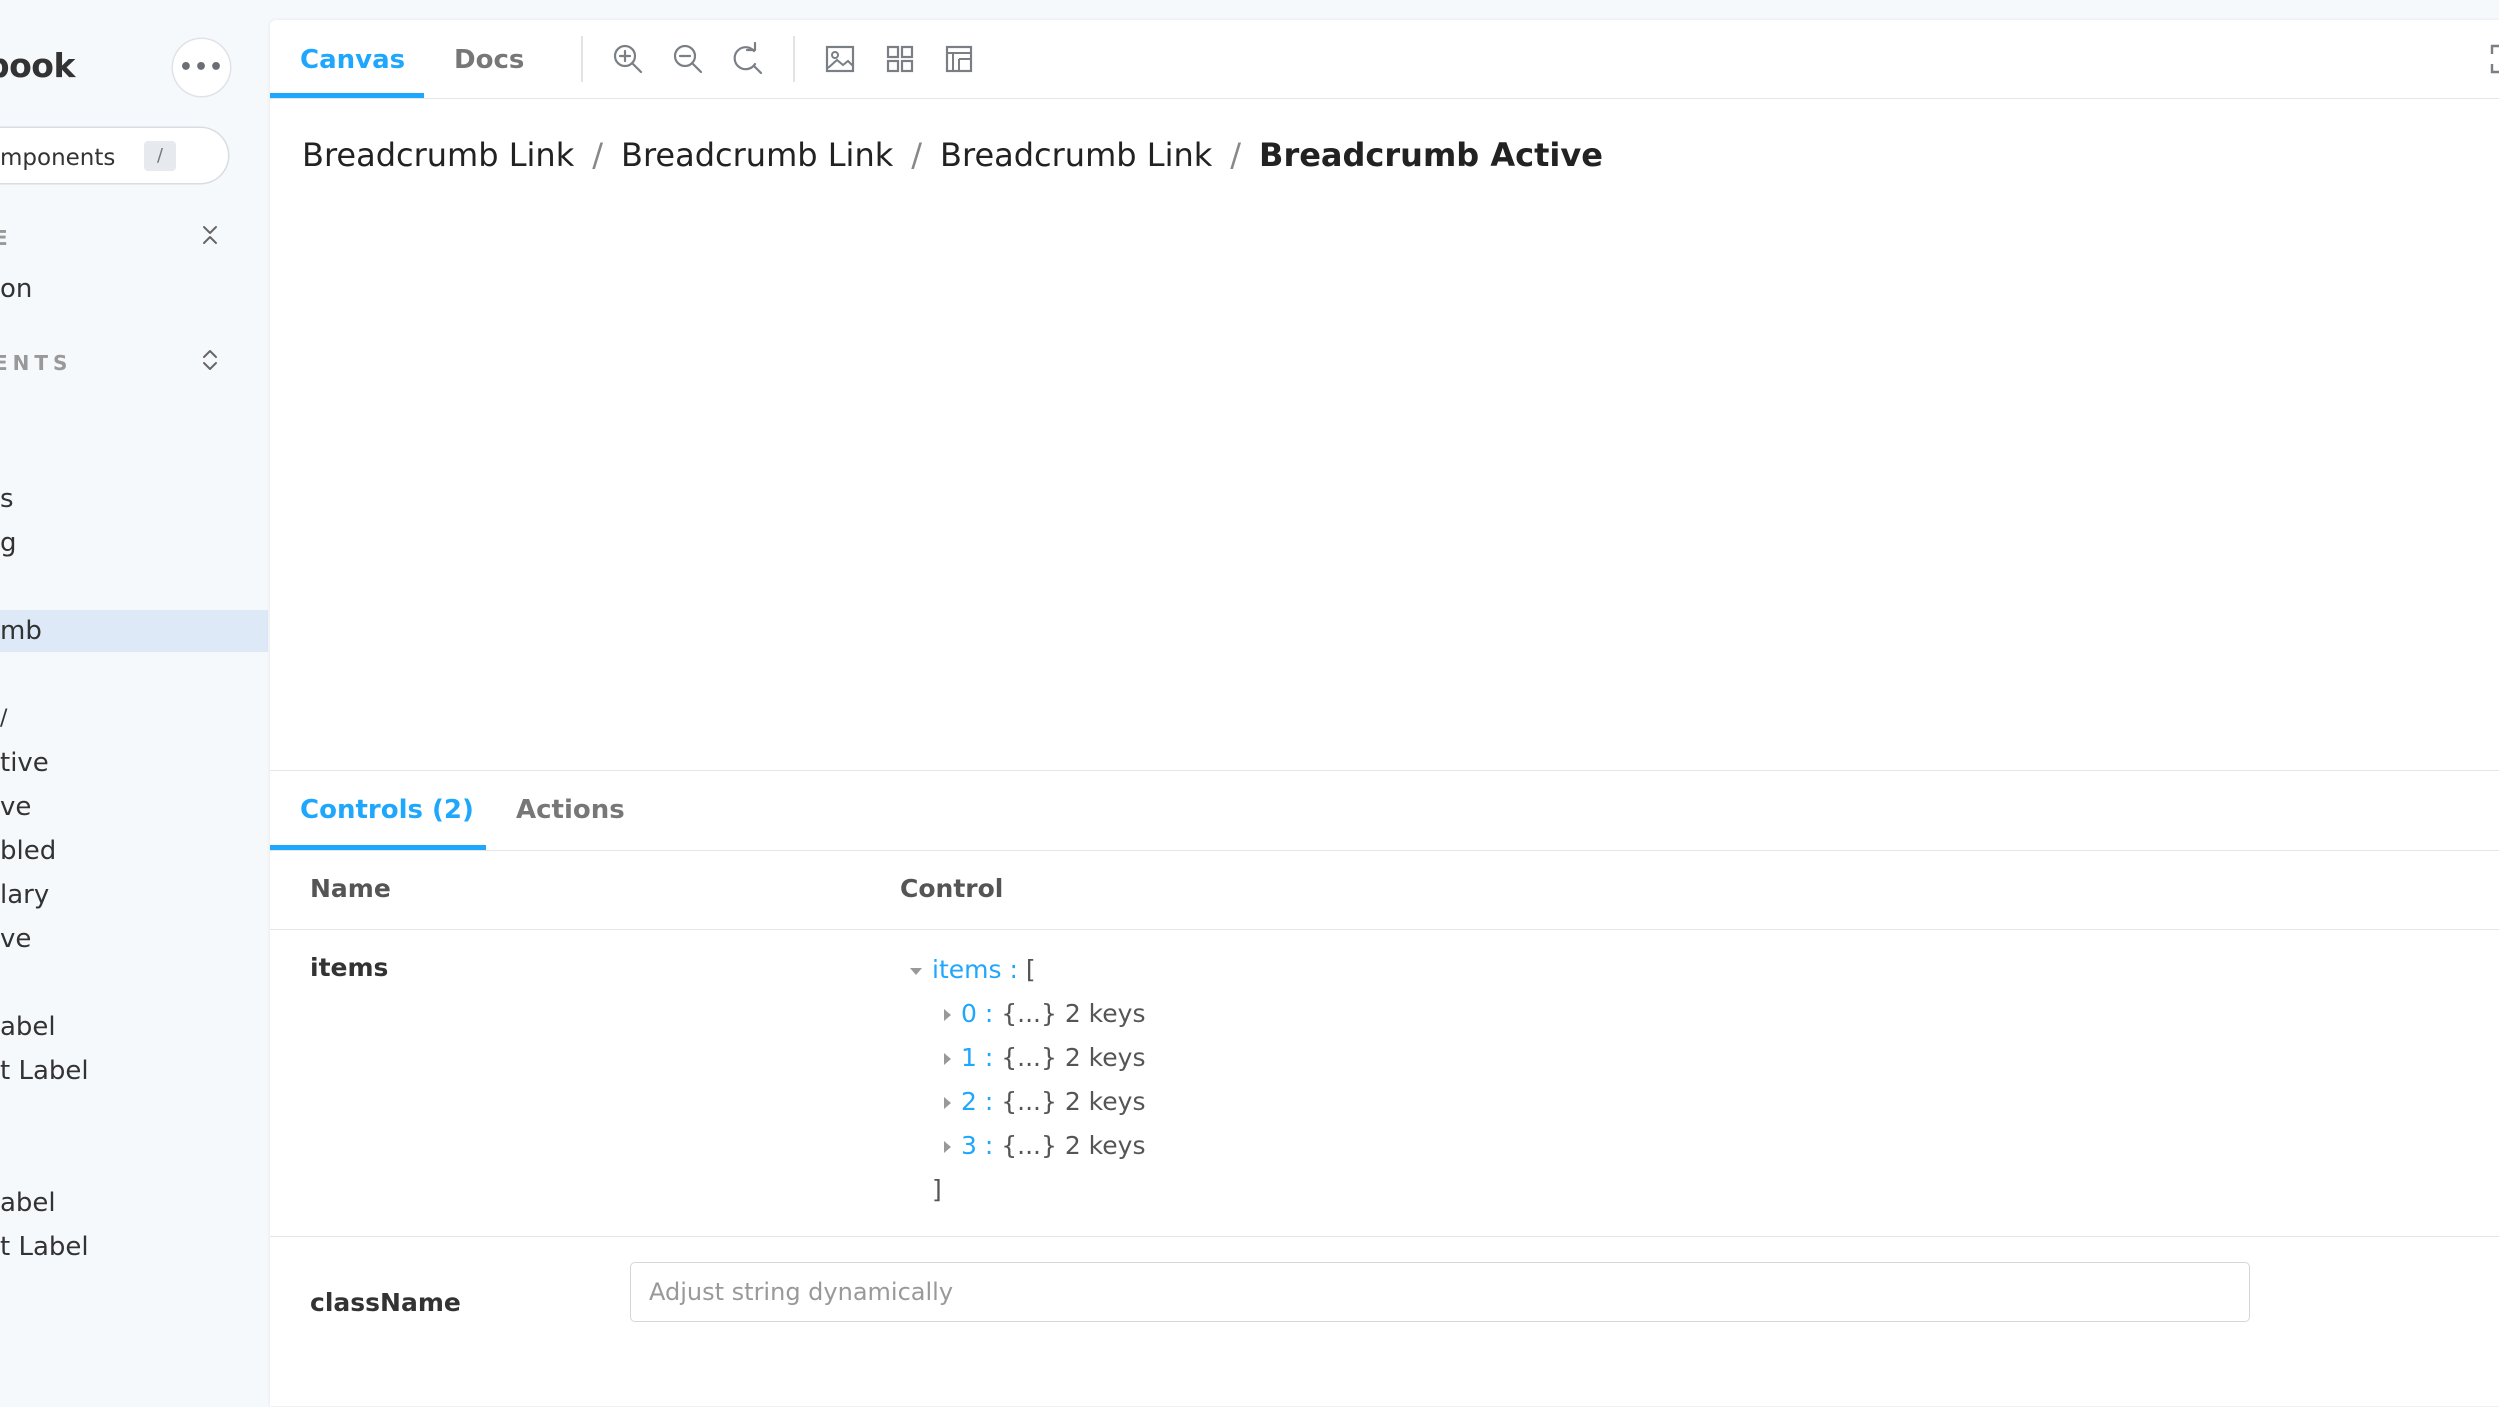  Describe the element at coordinates (1030, 969) in the screenshot. I see `json-open-bracket: [` at that location.